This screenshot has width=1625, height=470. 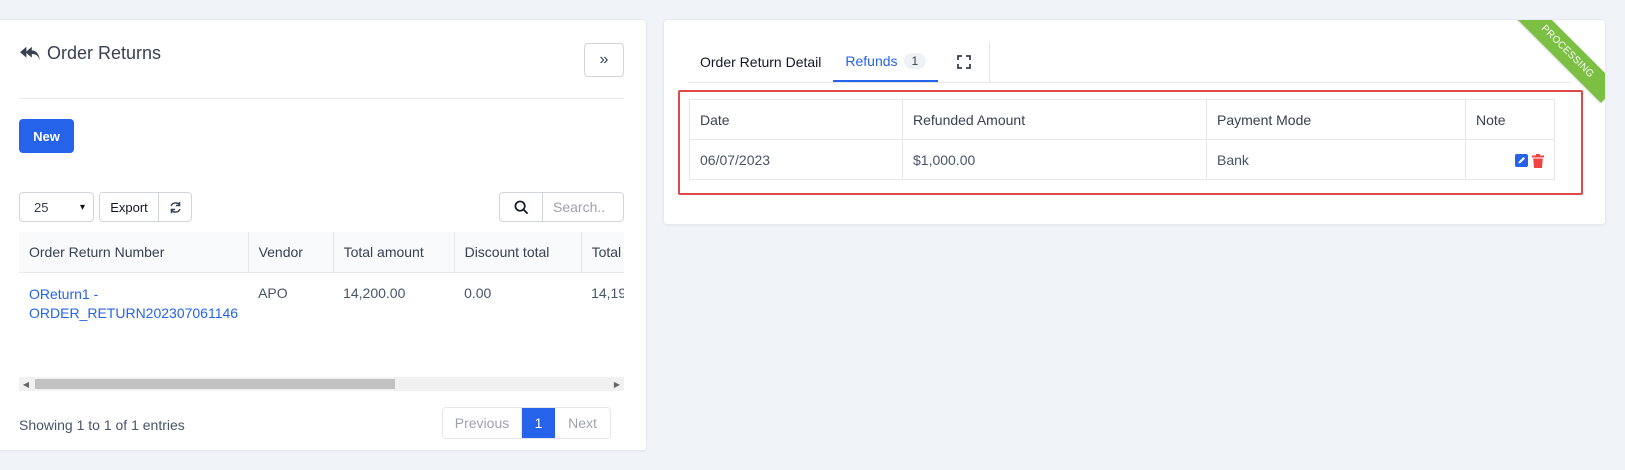 I want to click on column-header: Date, so click(x=796, y=119).